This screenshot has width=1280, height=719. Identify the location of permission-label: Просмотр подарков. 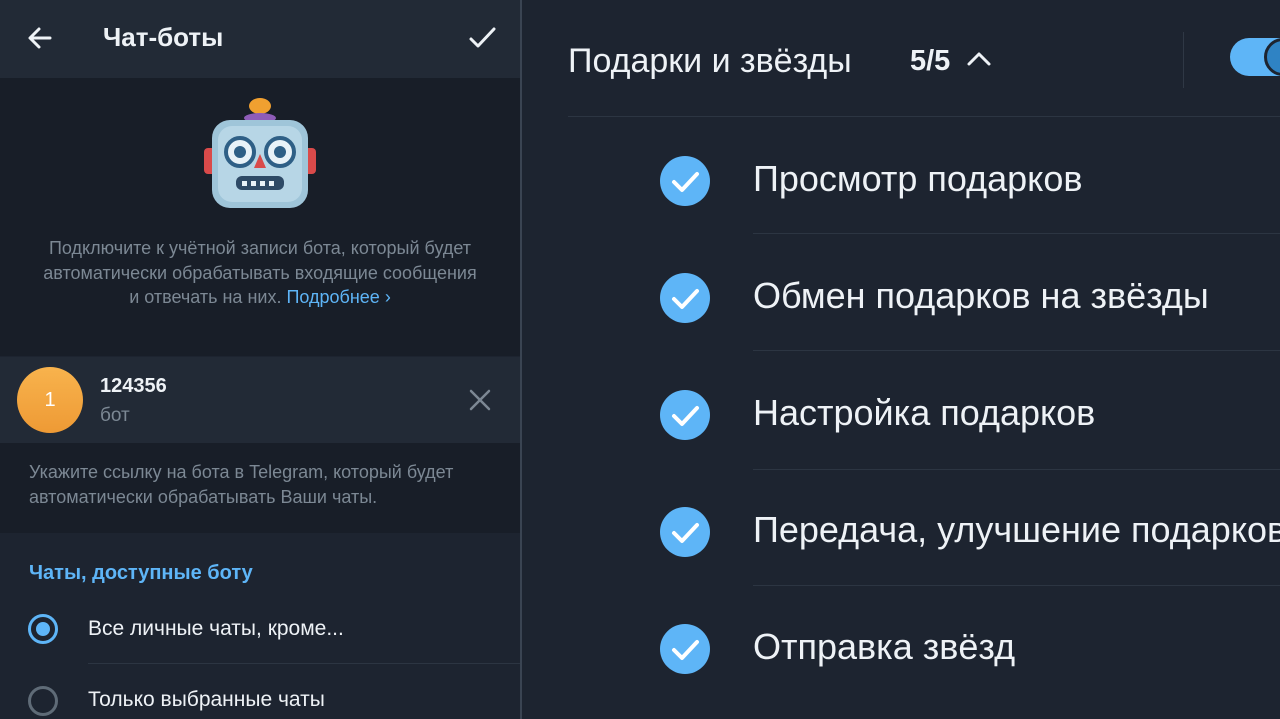
(918, 178).